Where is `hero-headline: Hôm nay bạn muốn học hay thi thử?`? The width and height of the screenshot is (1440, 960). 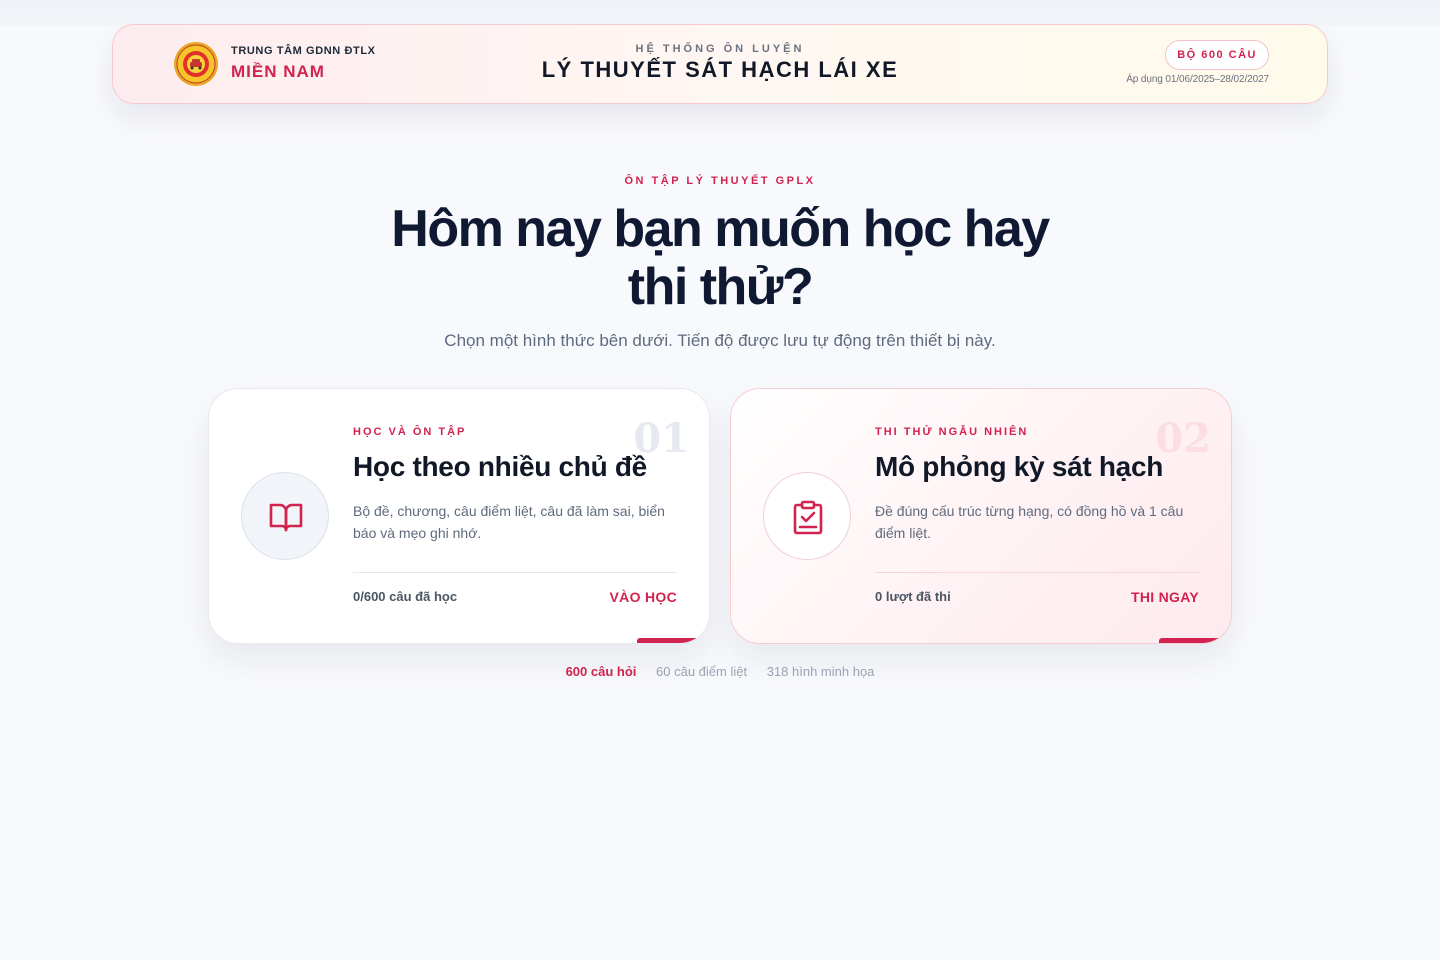
hero-headline: Hôm nay bạn muốn học hay thi thử? is located at coordinates (720, 258).